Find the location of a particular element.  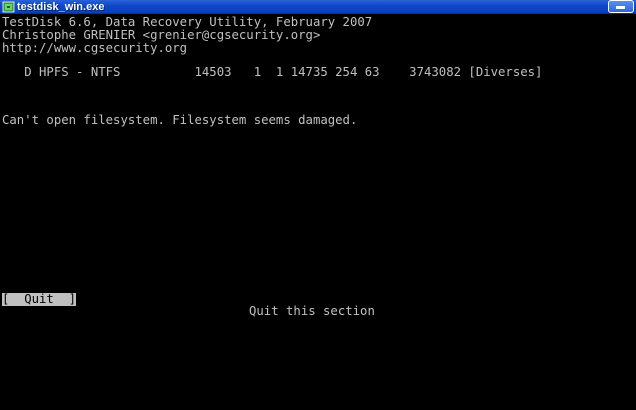

quit-button: [ Quit ] is located at coordinates (39, 299).